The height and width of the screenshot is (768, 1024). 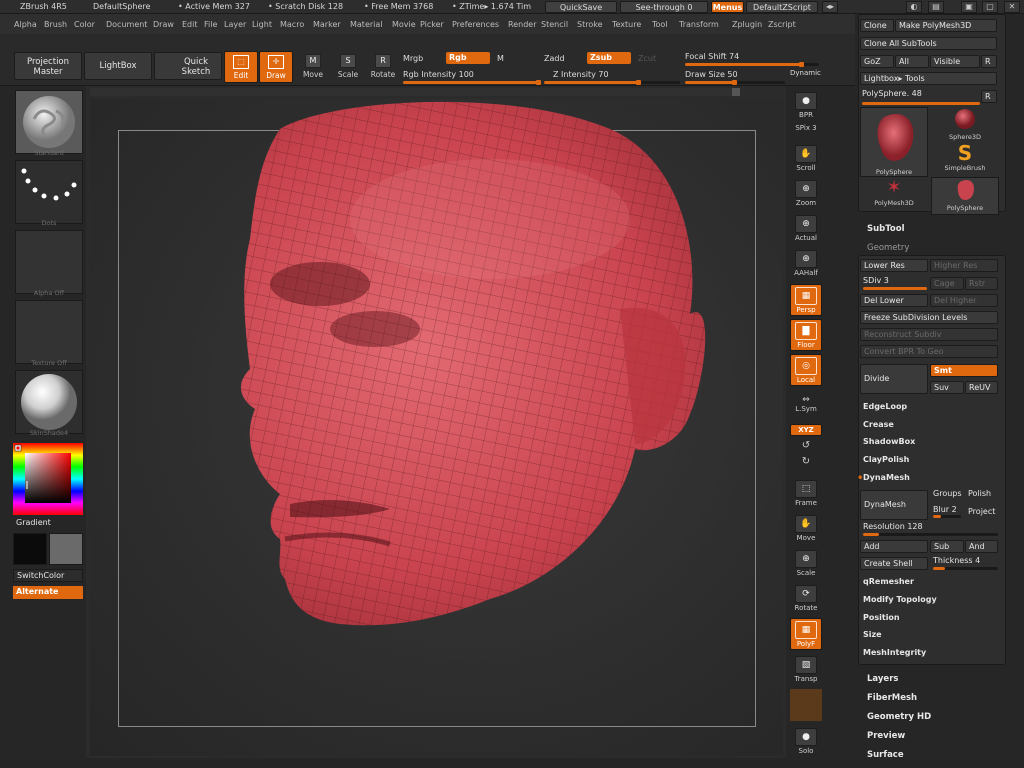 What do you see at coordinates (806, 194) in the screenshot?
I see `zoom-button: ⊕ Zoom` at bounding box center [806, 194].